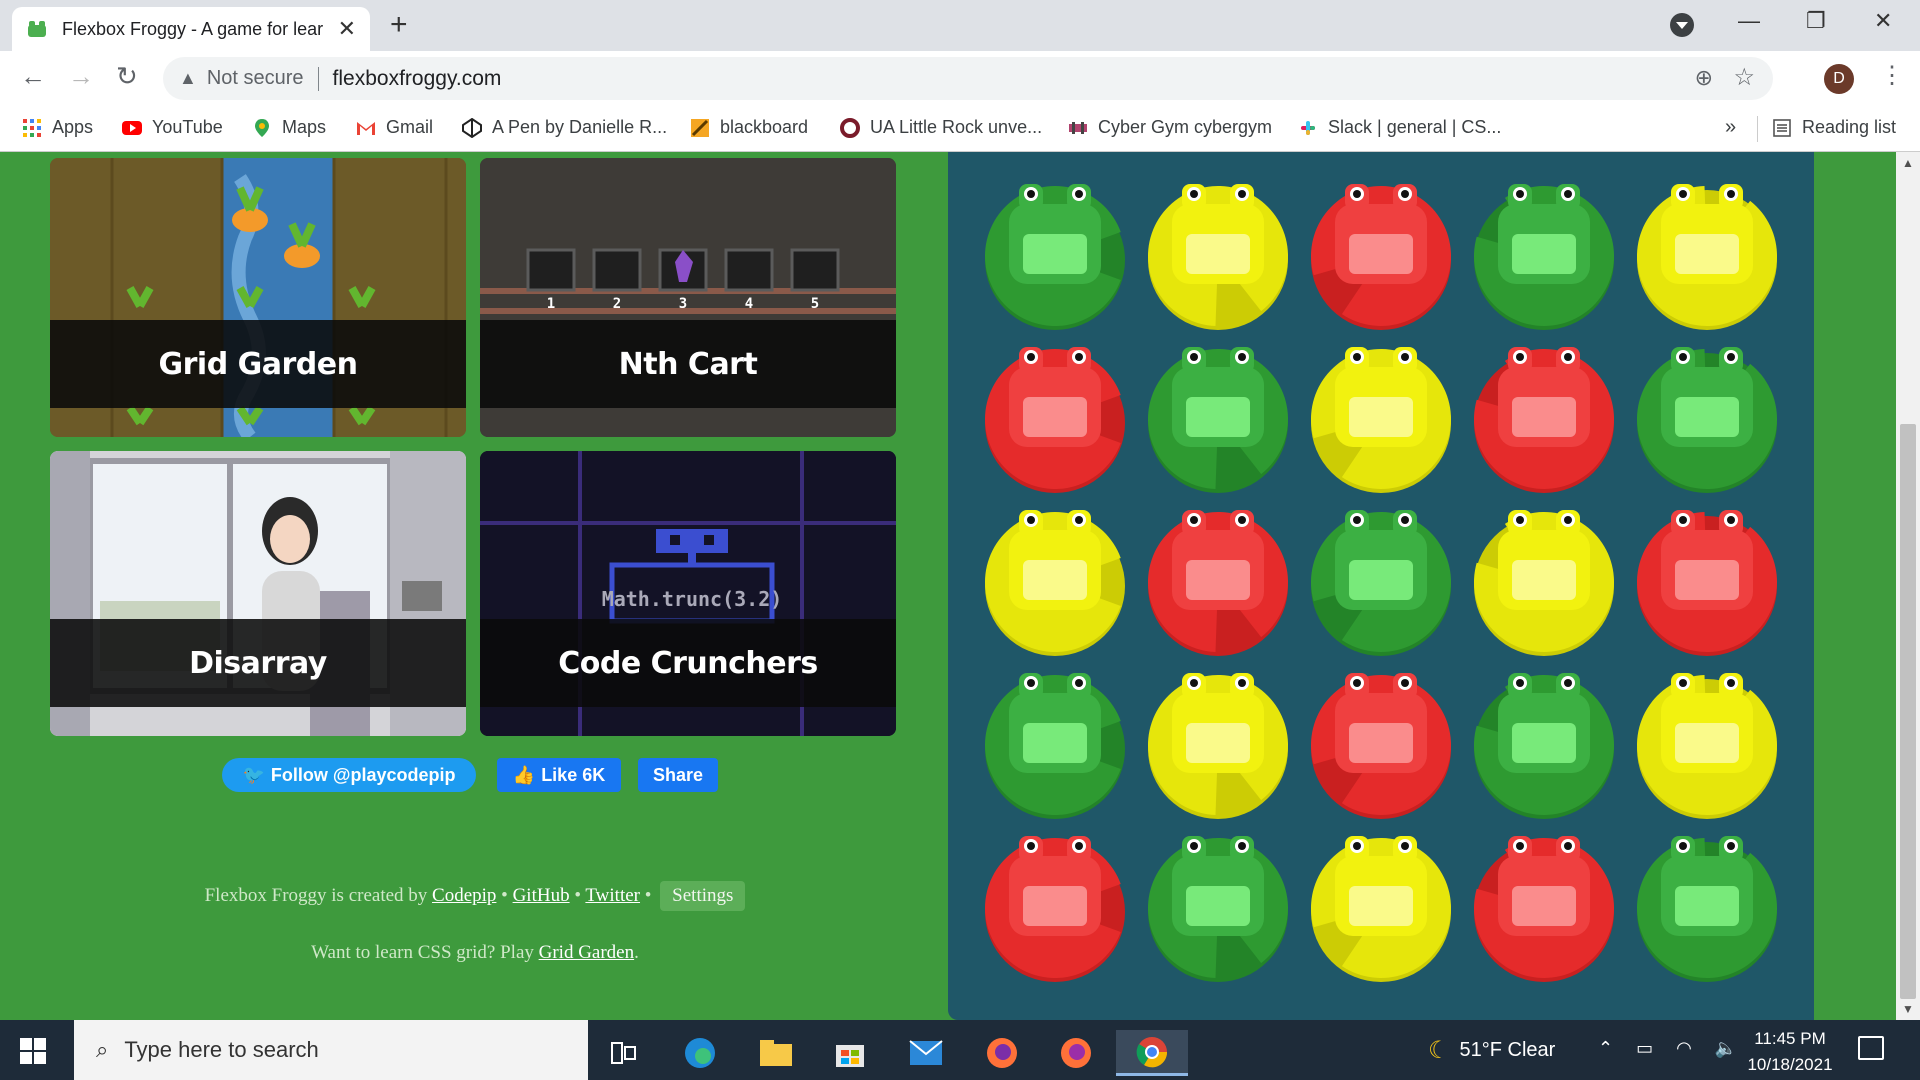  What do you see at coordinates (1704, 78) in the screenshot?
I see `zoom-icon: ⊕` at bounding box center [1704, 78].